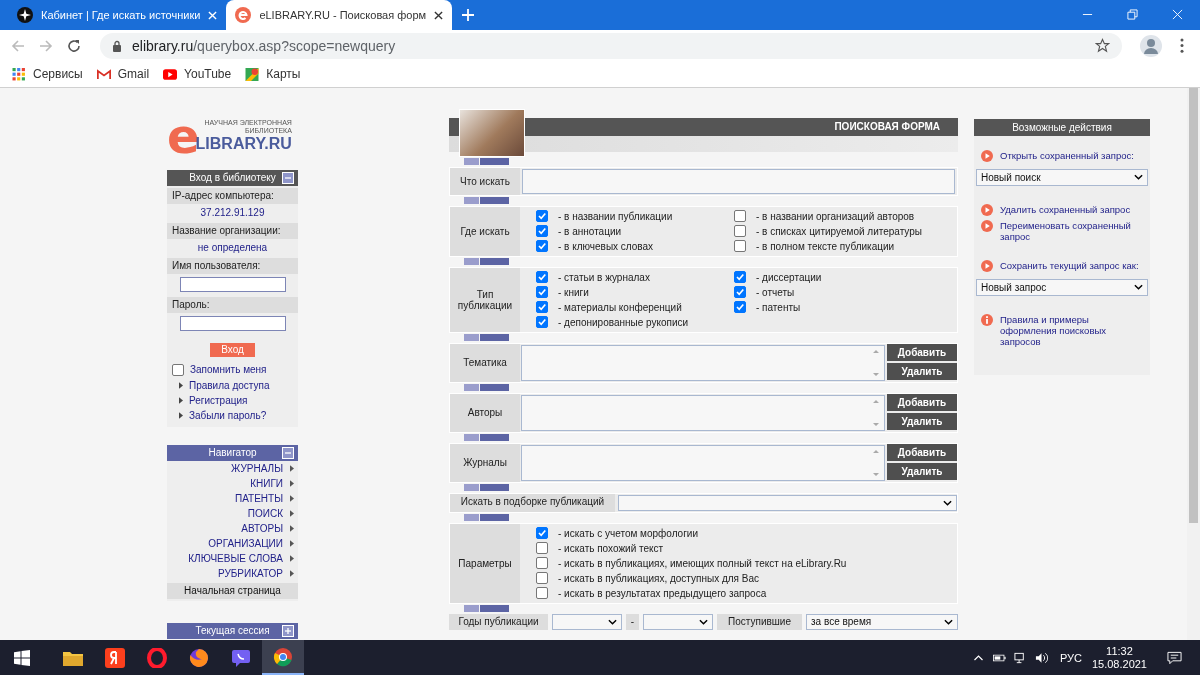 The image size is (1200, 675). Describe the element at coordinates (1074, 230) in the screenshot. I see `action-link: Переименовать сохраненный запрос` at that location.